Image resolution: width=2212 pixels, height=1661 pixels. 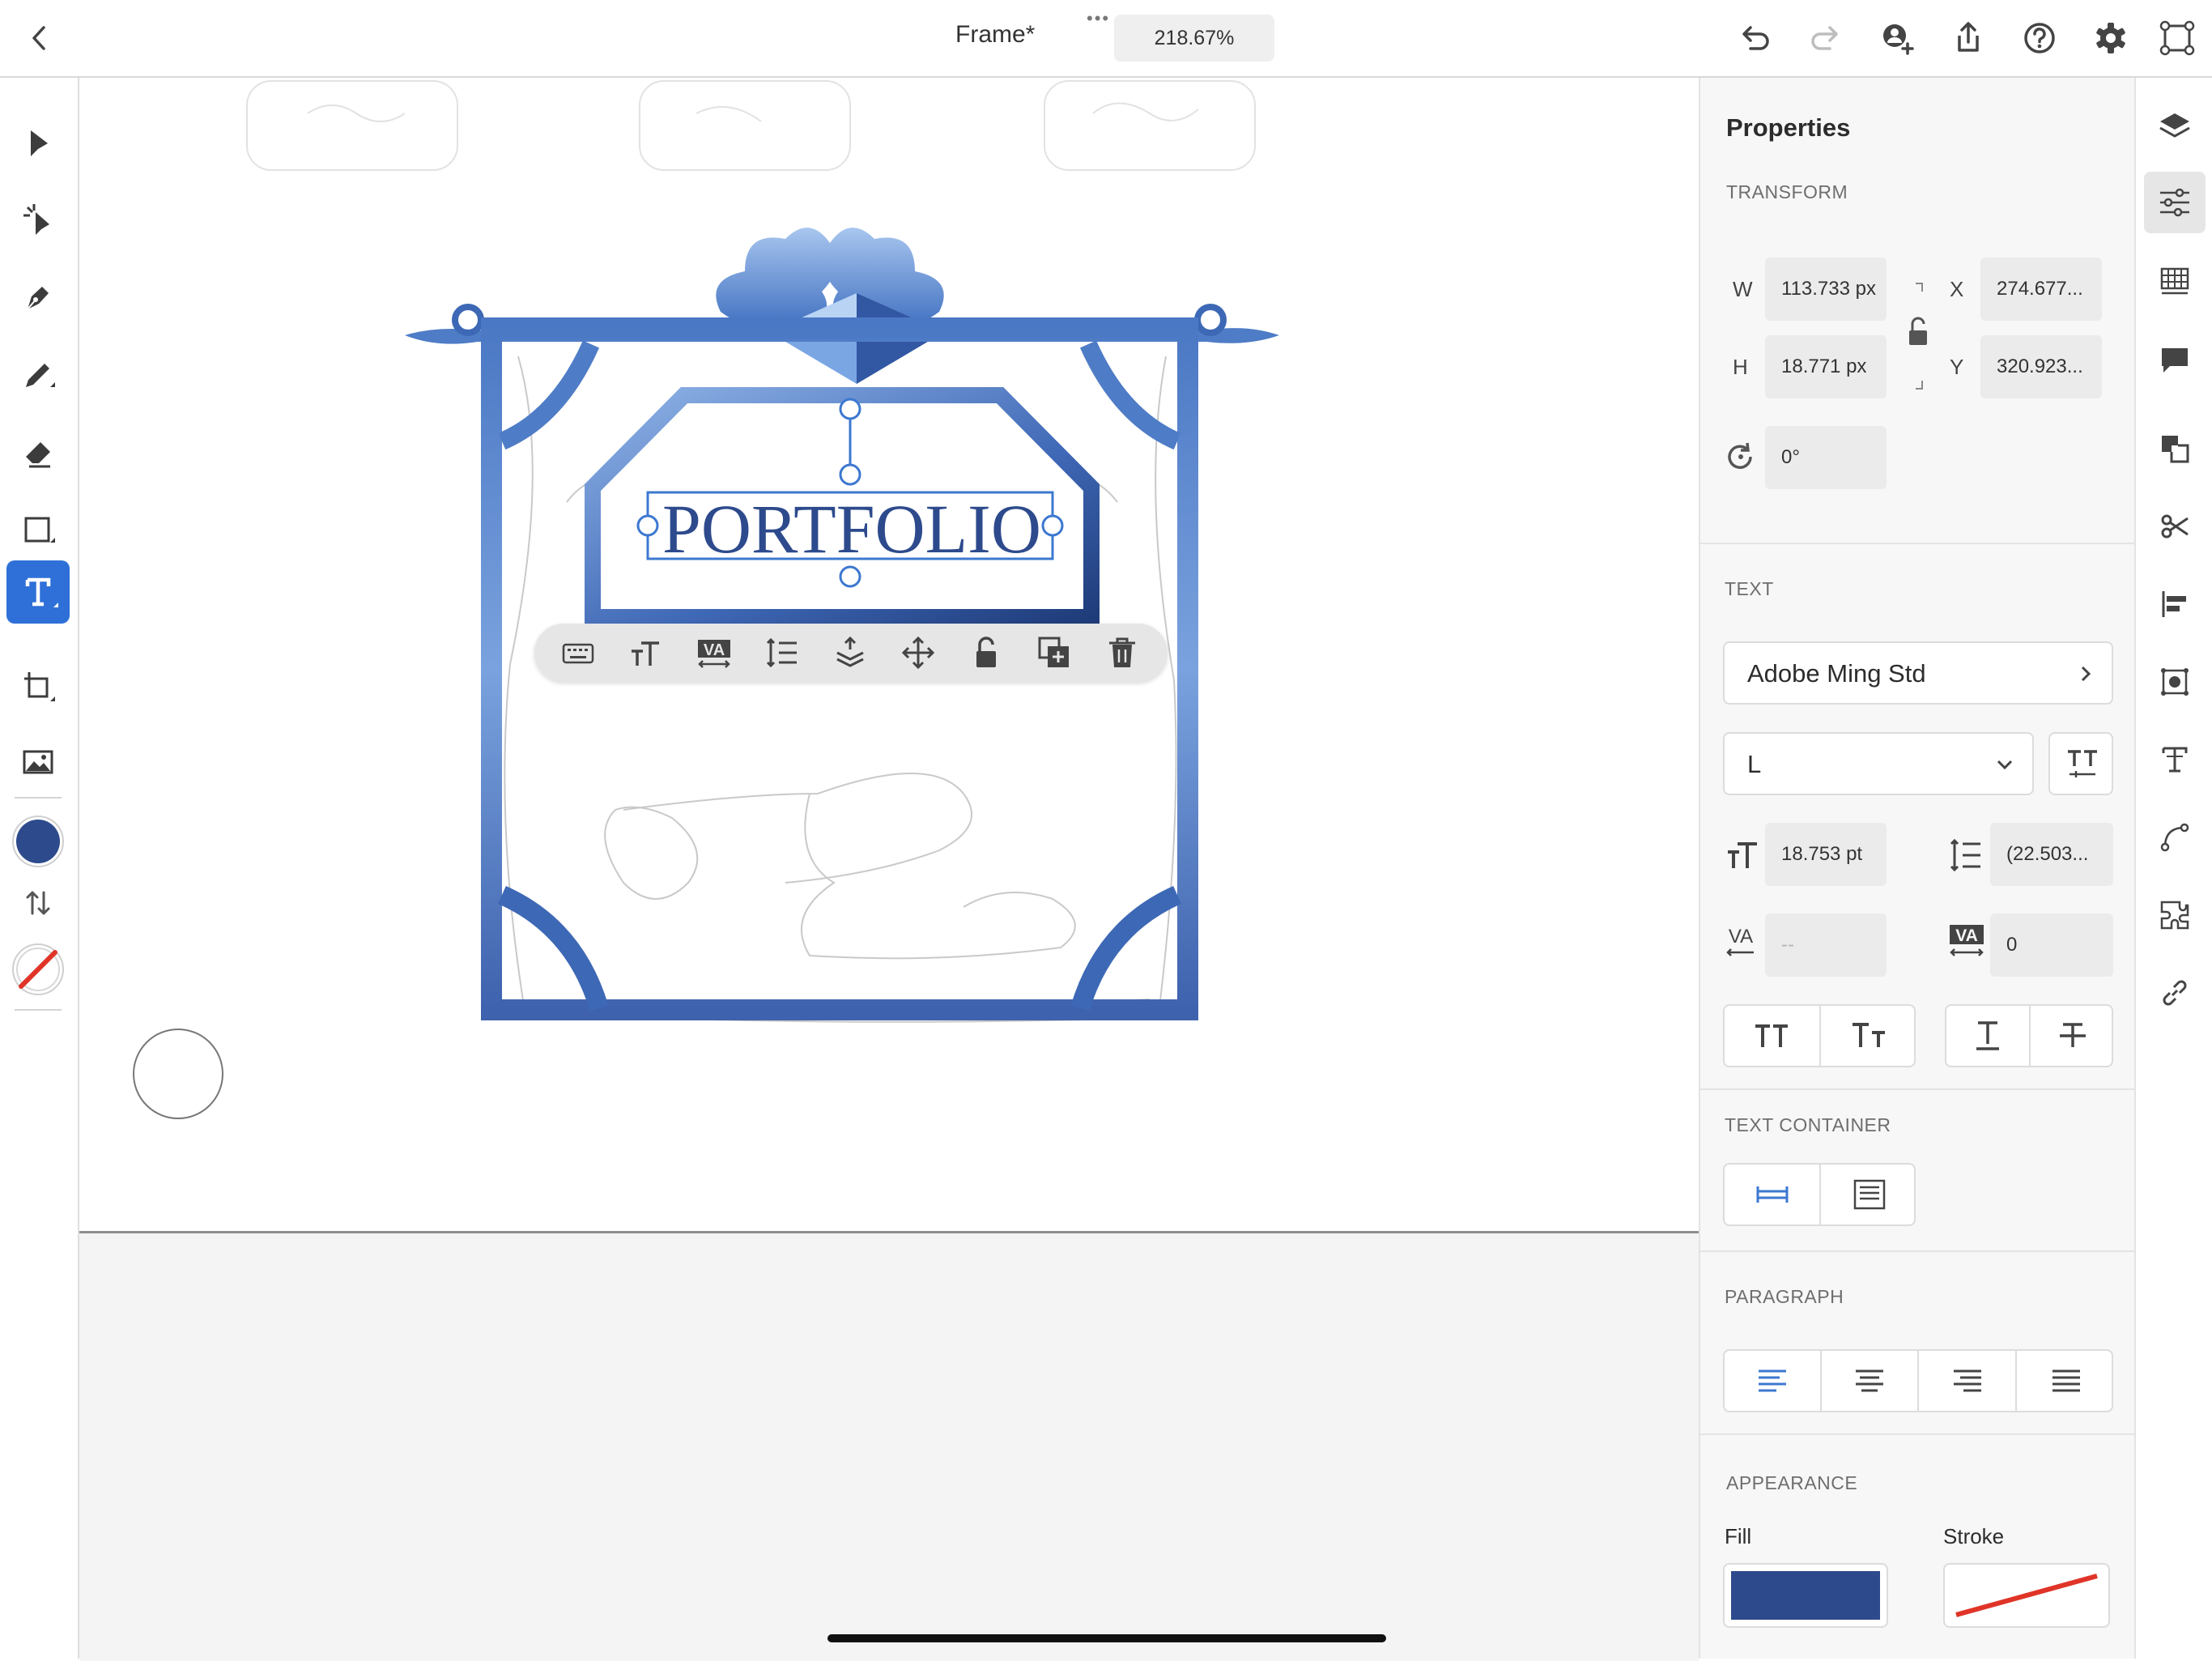 I want to click on zoom-level: 218.67%, so click(x=1194, y=39).